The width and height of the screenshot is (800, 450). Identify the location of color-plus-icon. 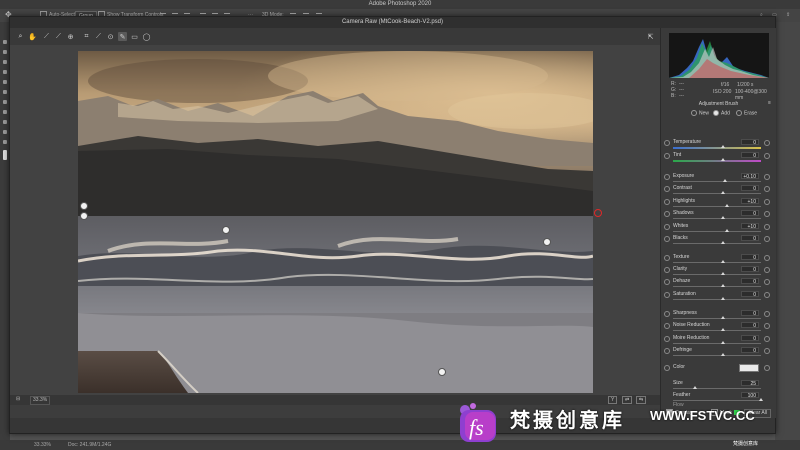
(767, 368).